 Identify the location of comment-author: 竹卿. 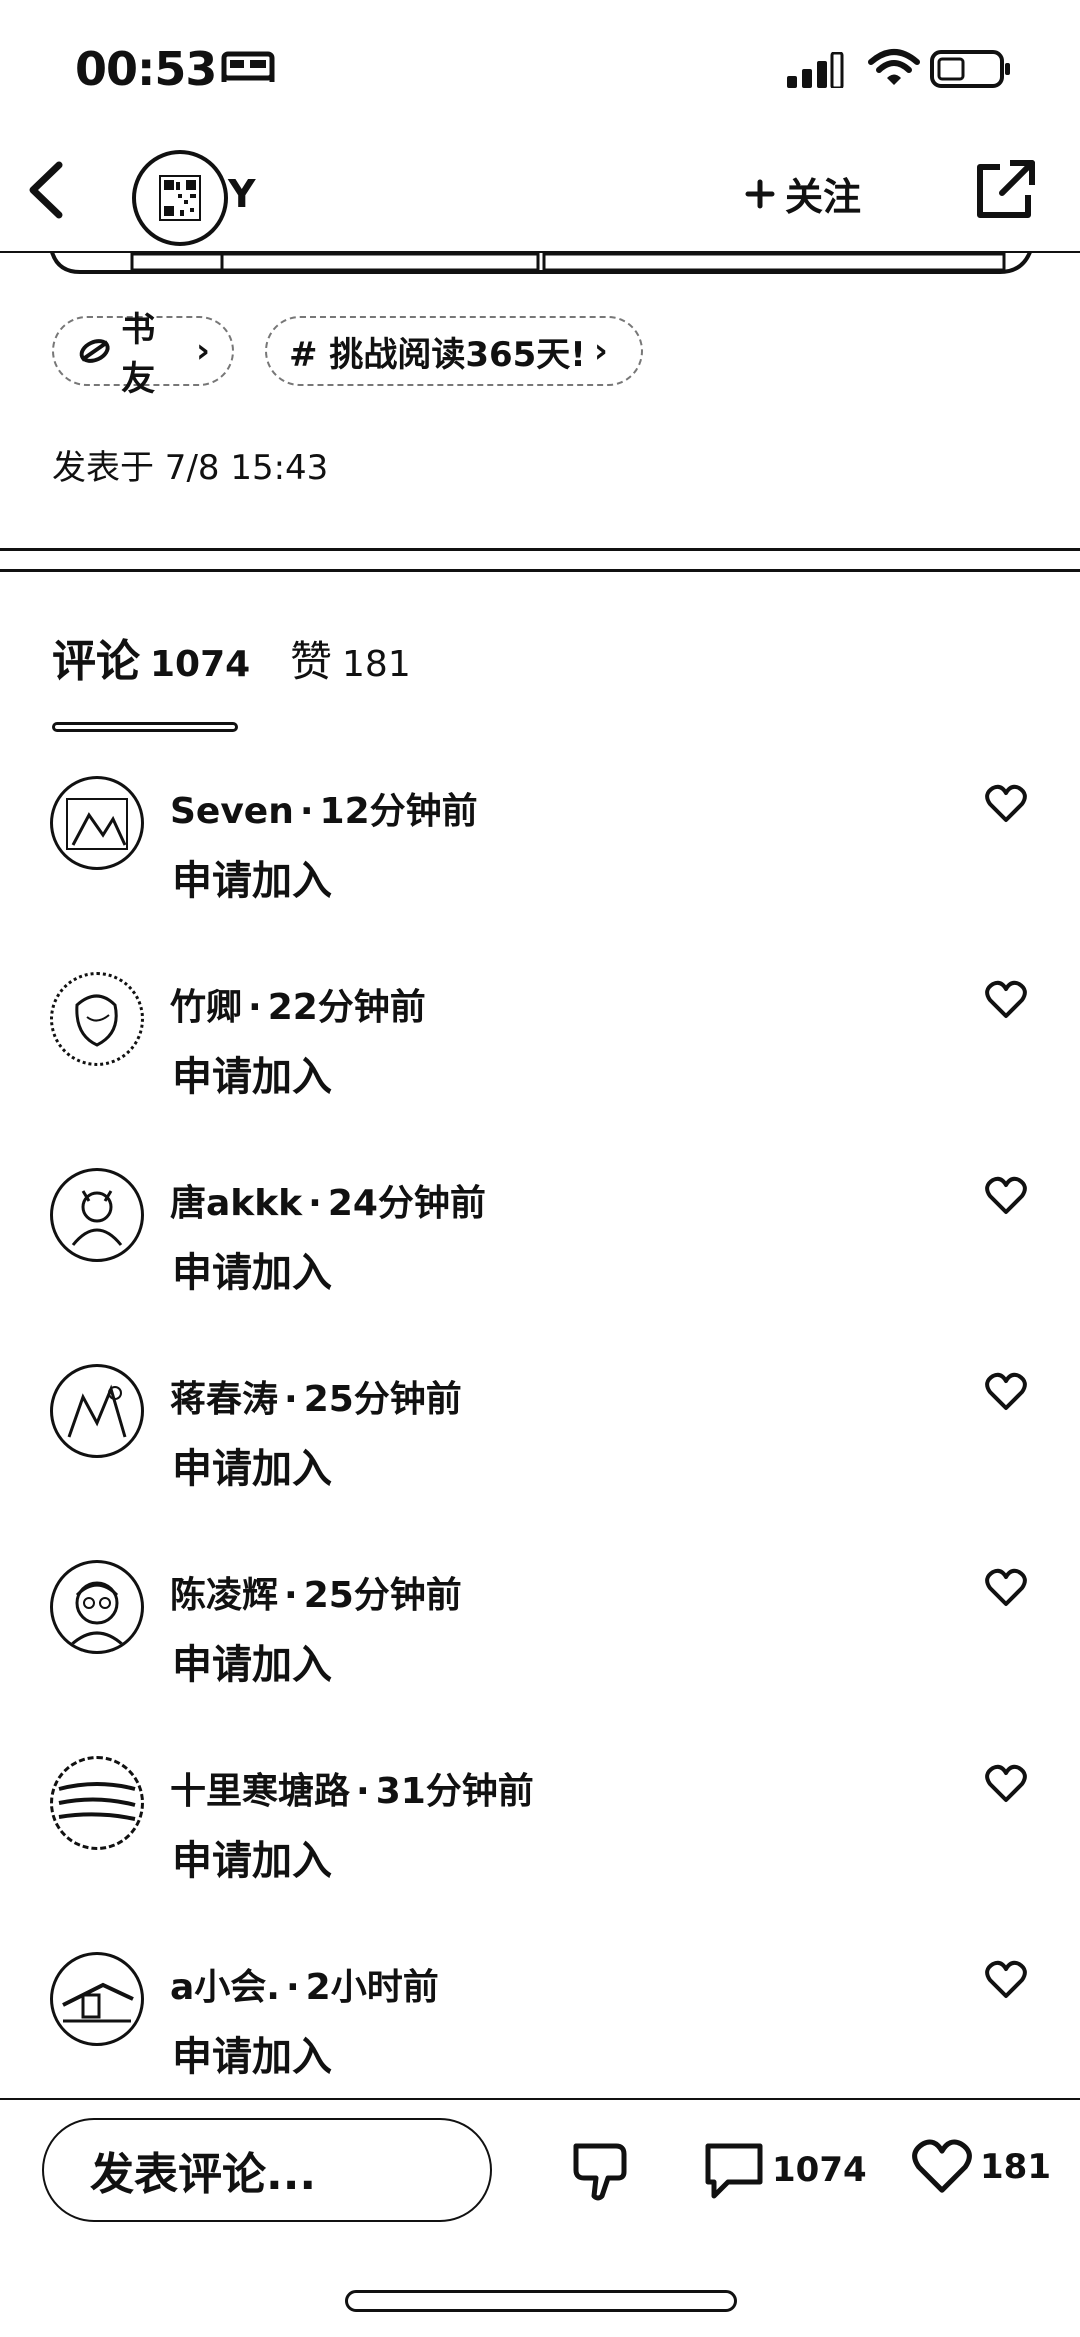
(206, 1007).